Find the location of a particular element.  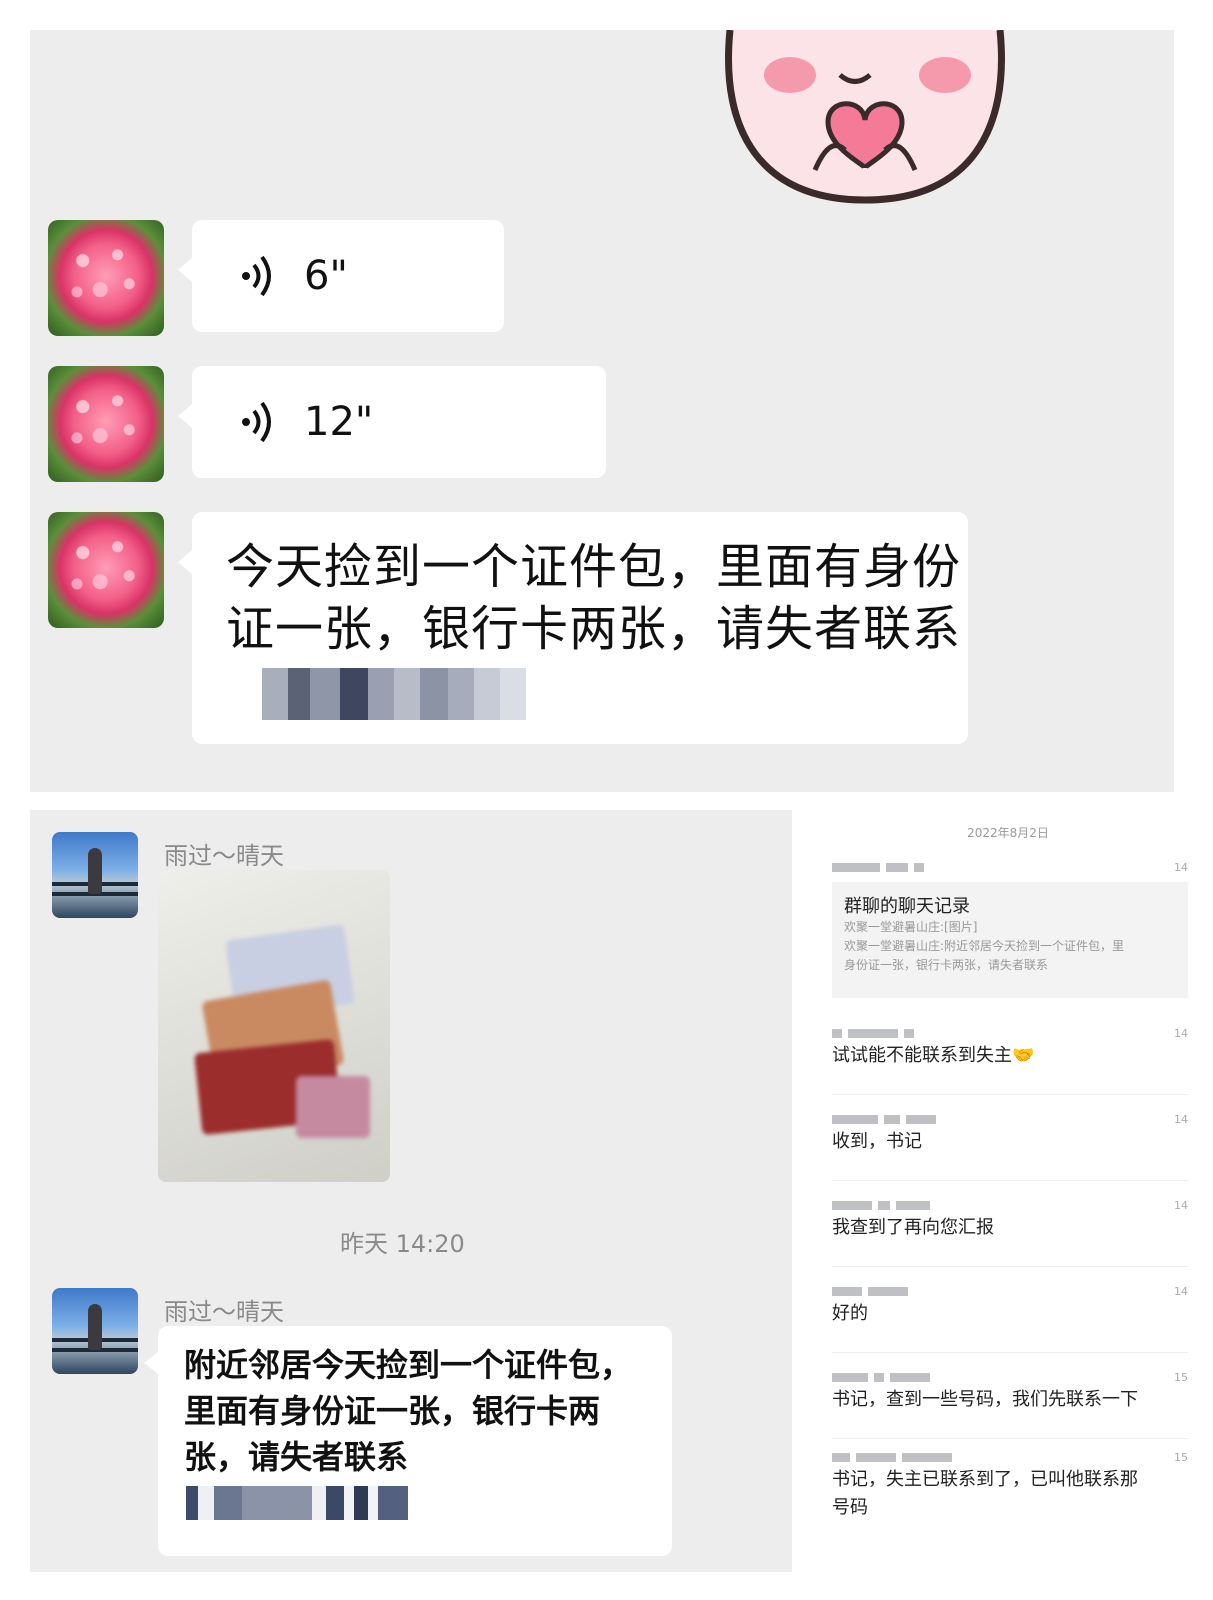

record-line: 身份证一张，银行卡两张，请失者联系 is located at coordinates (946, 965).